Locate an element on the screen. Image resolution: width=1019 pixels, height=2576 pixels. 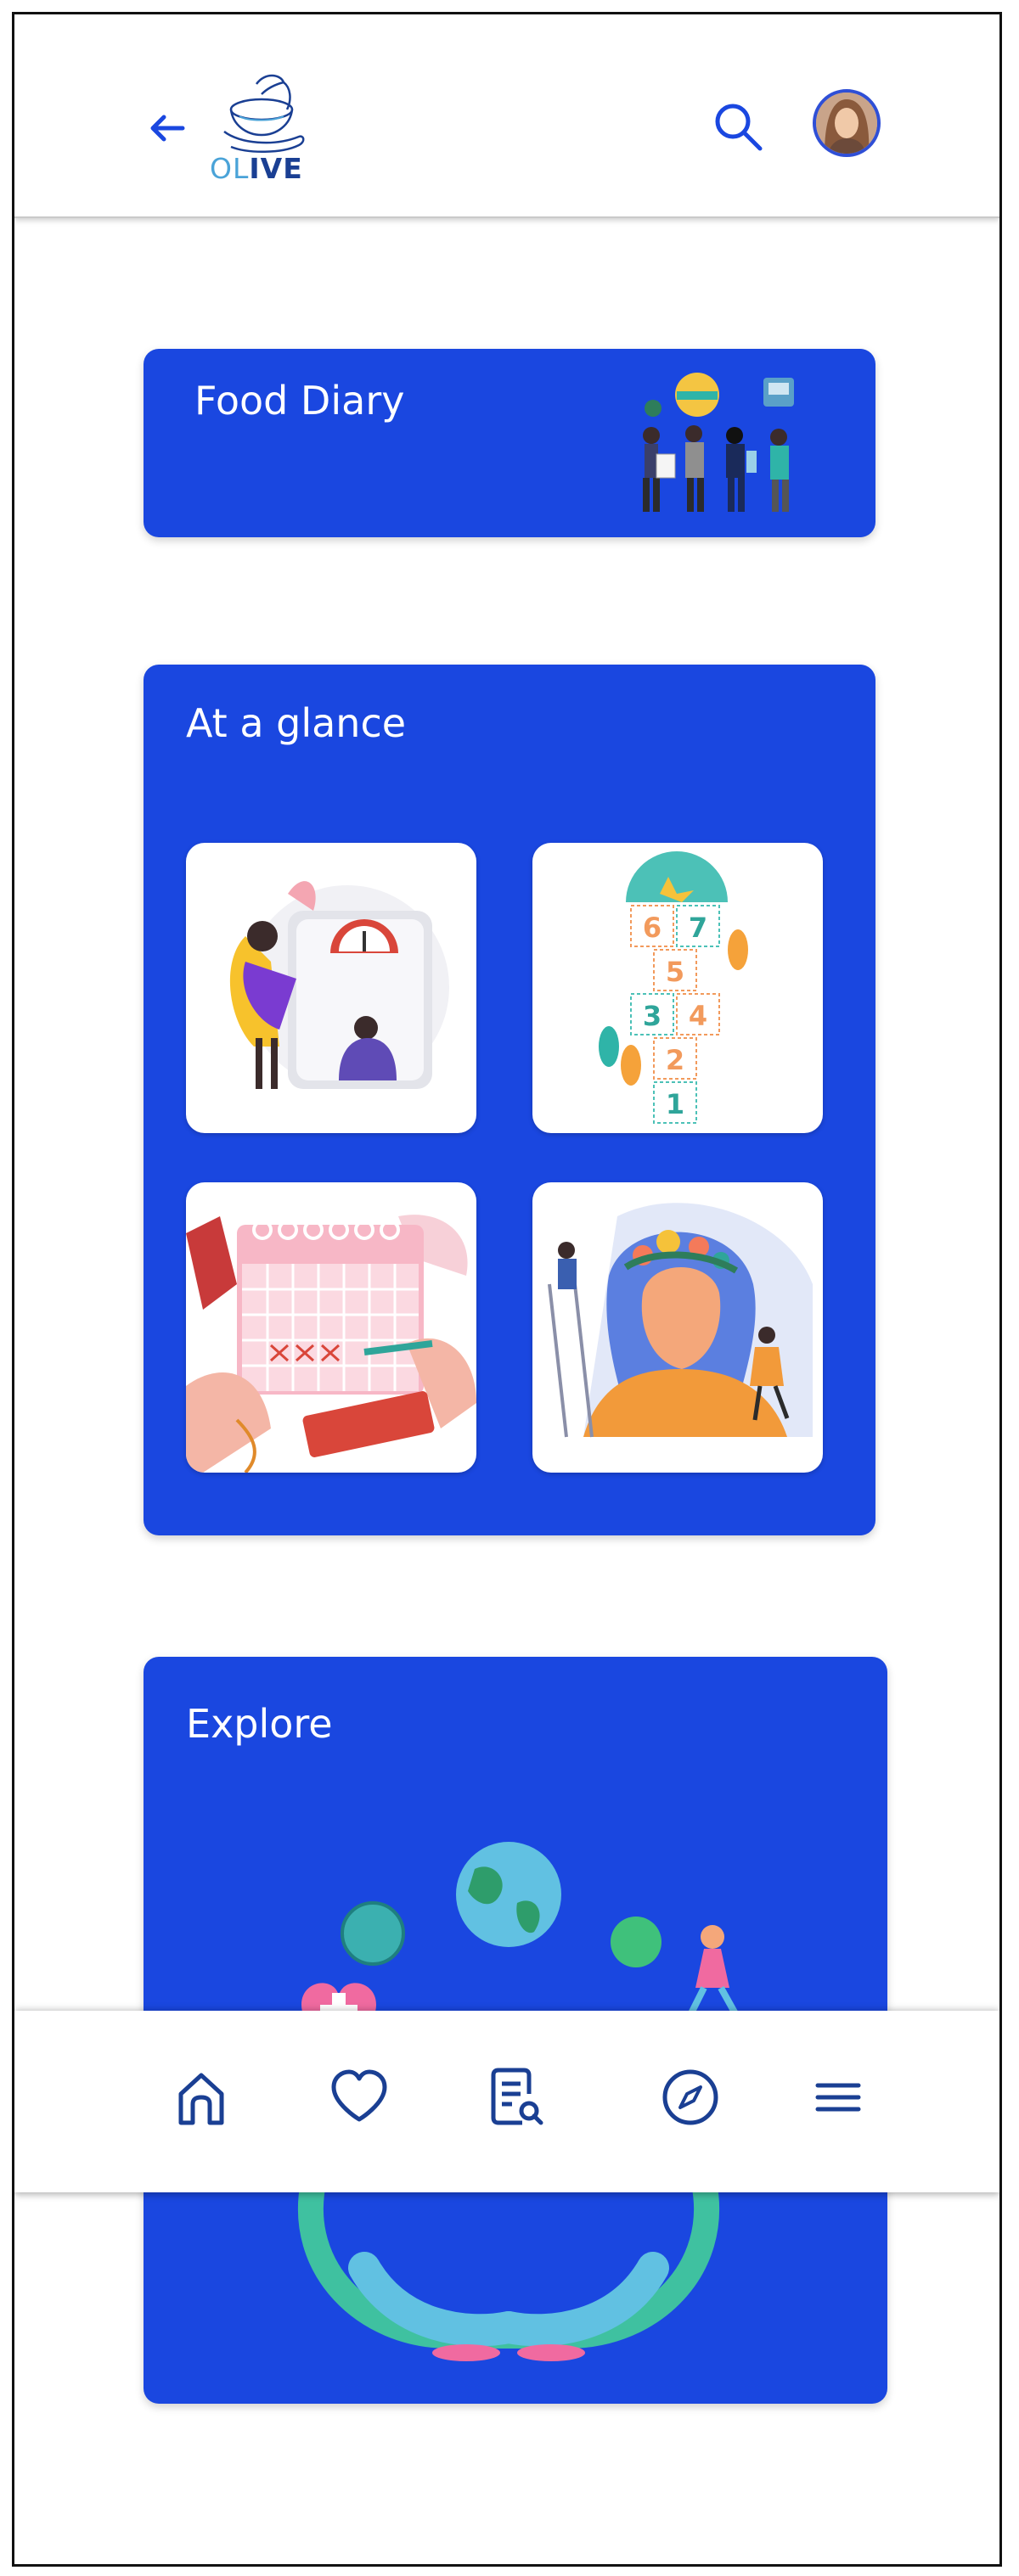
food-diary-illustration is located at coordinates (718, 442).